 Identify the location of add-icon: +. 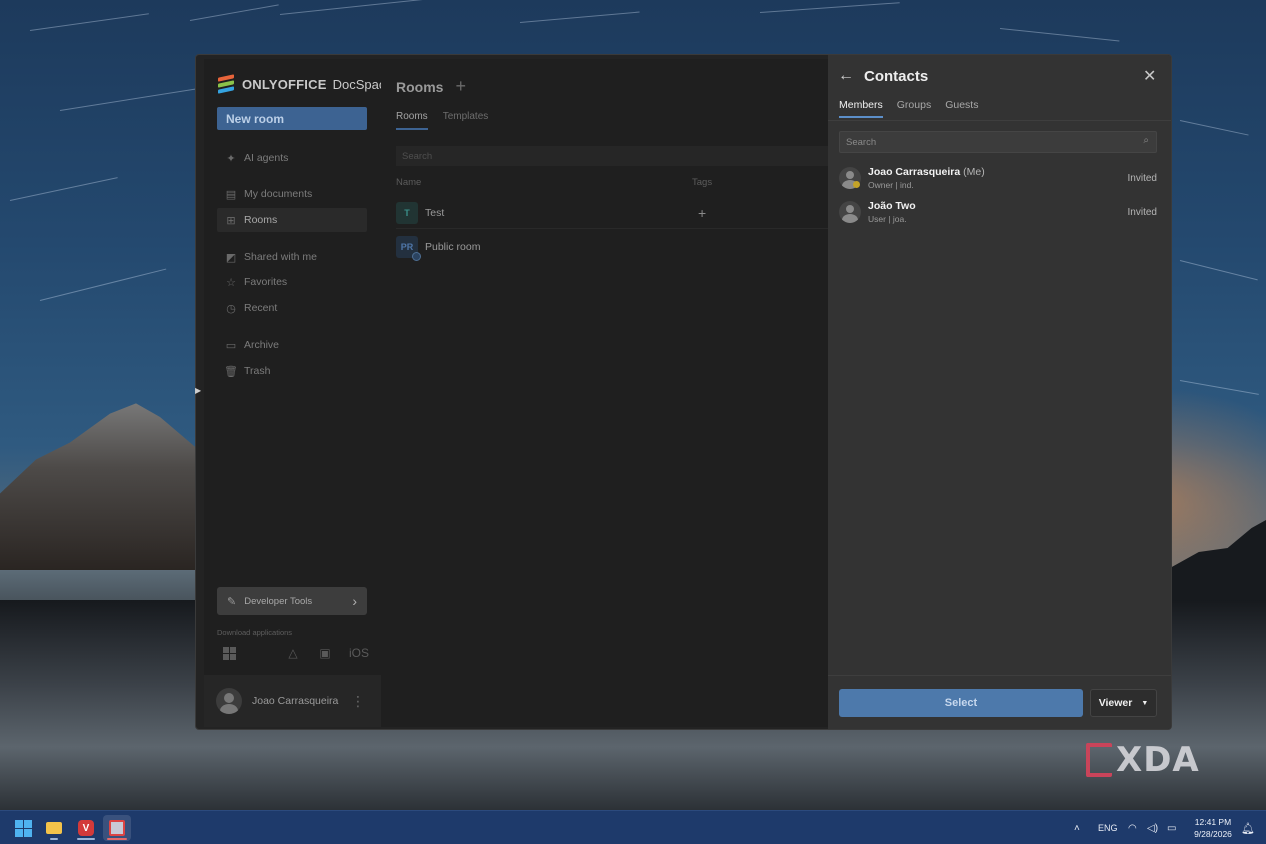
(460, 86).